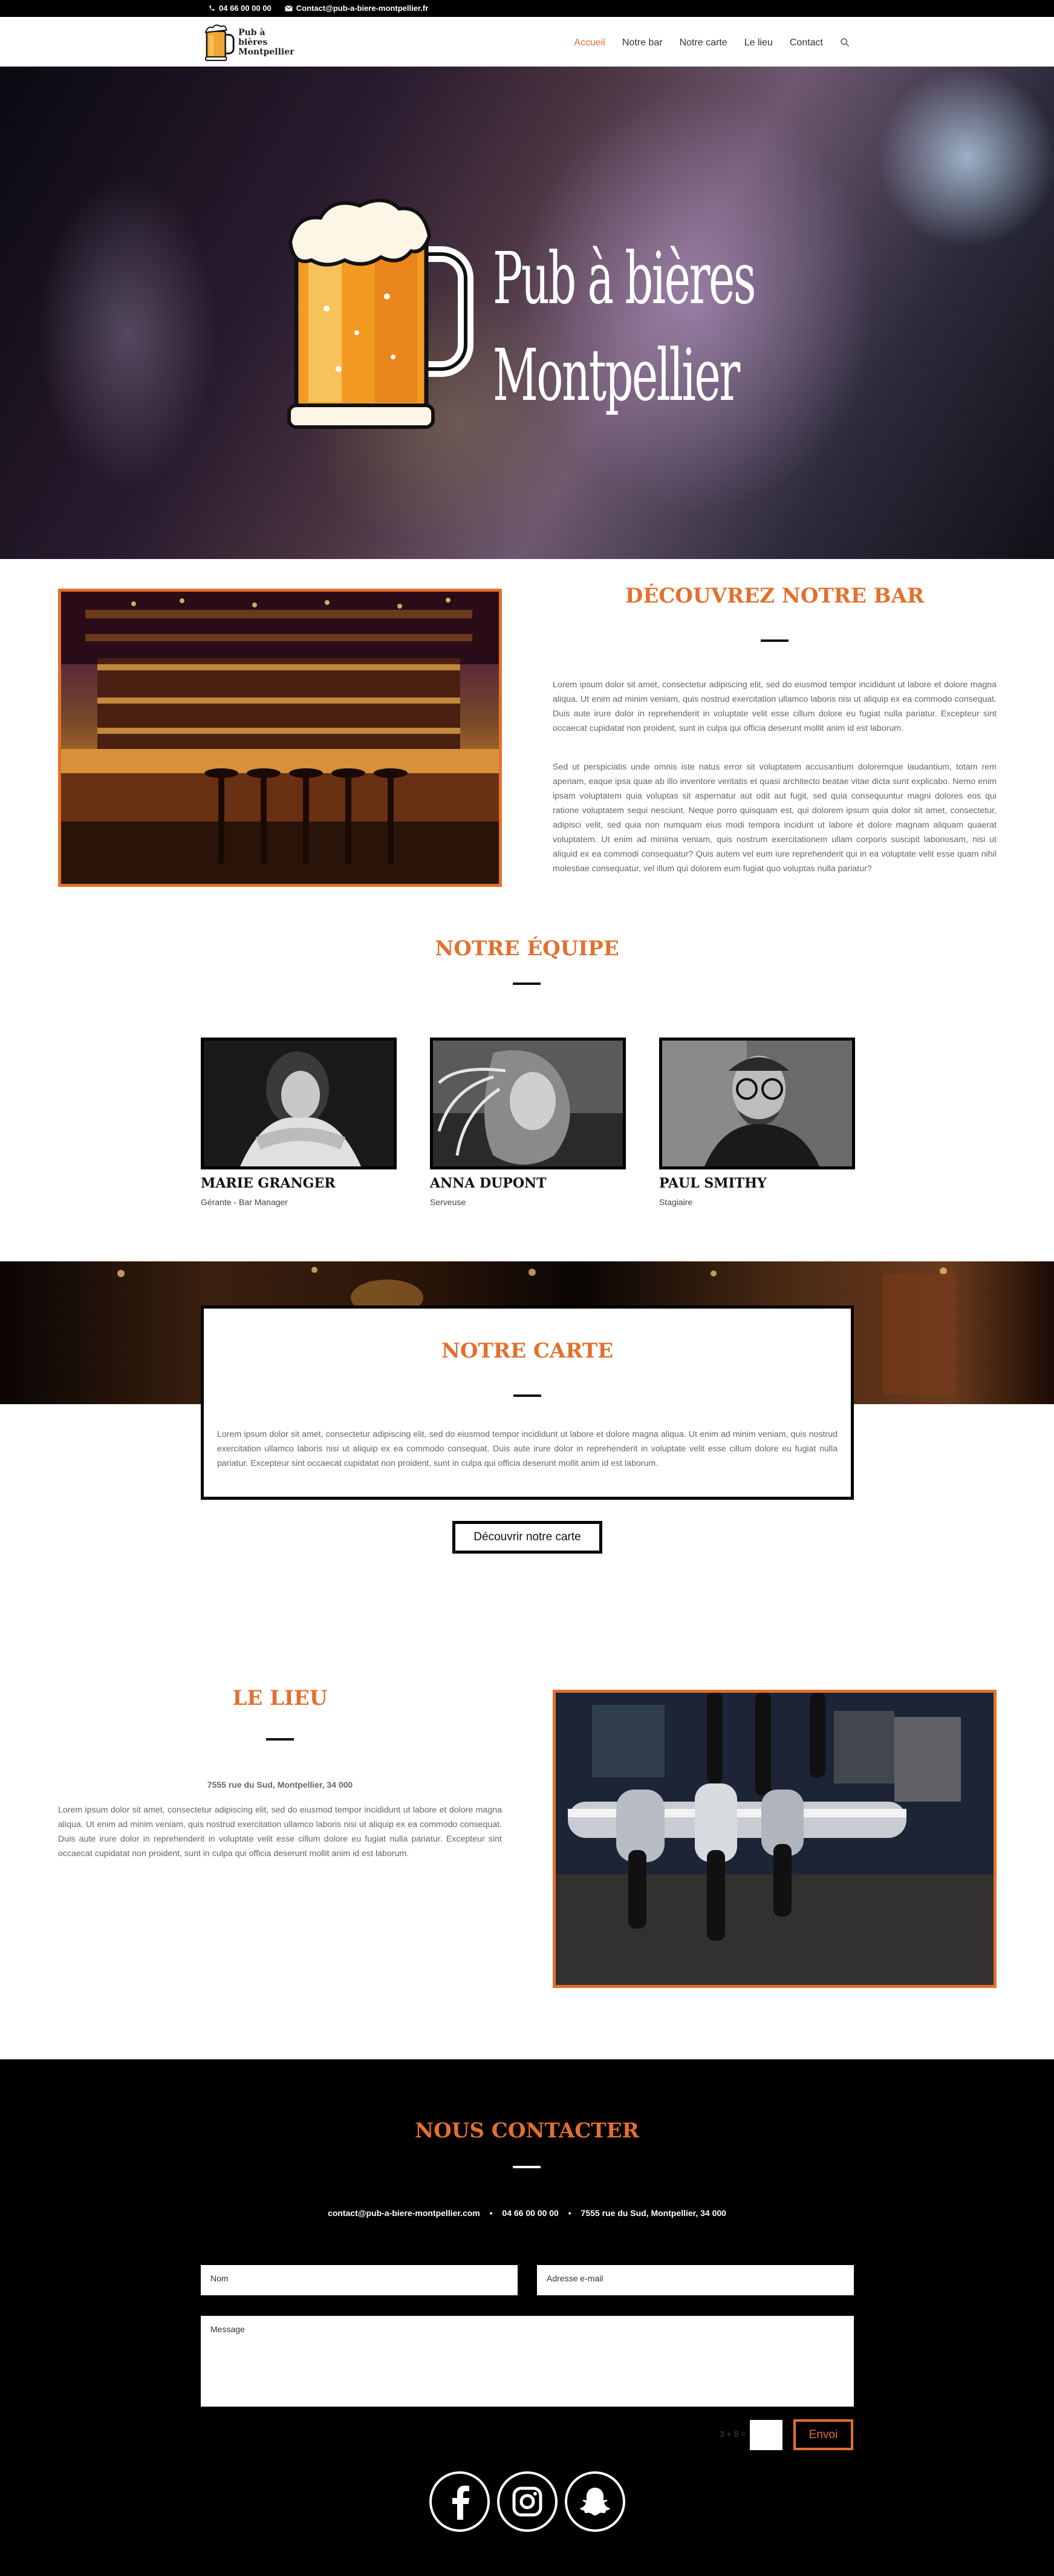 The width and height of the screenshot is (1054, 2576). I want to click on bar-interior-image, so click(280, 738).